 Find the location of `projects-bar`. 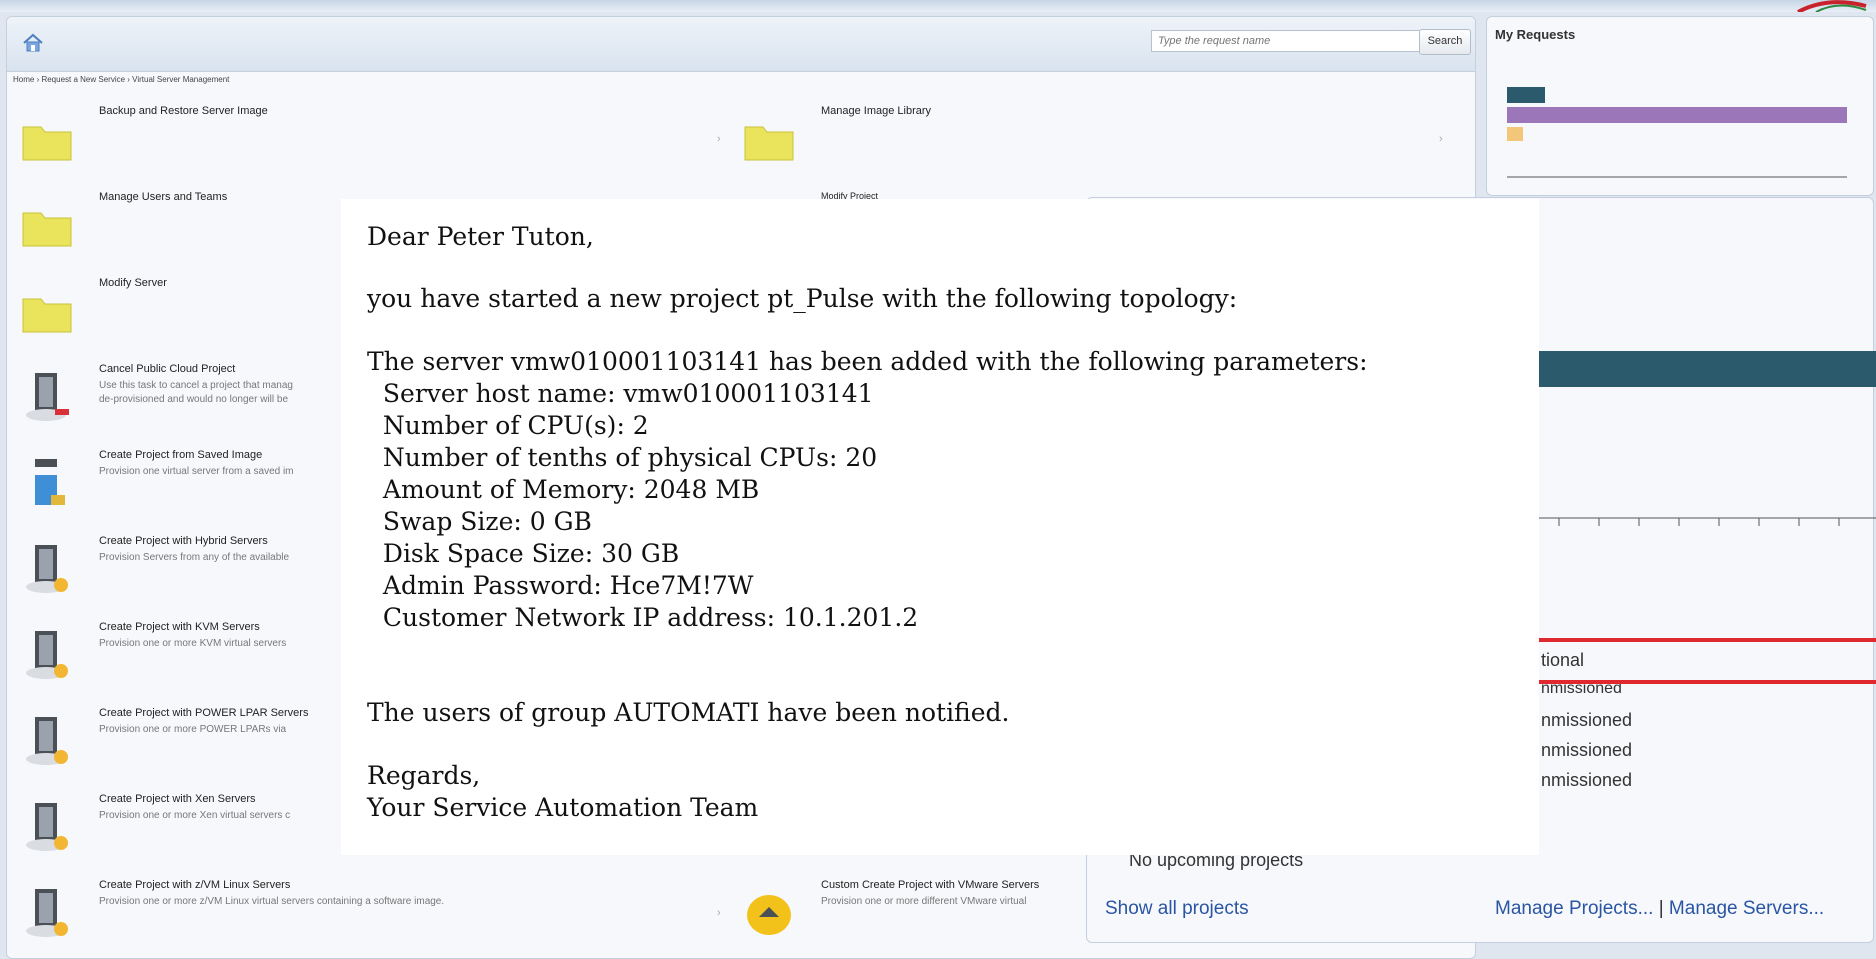

projects-bar is located at coordinates (1707, 369).